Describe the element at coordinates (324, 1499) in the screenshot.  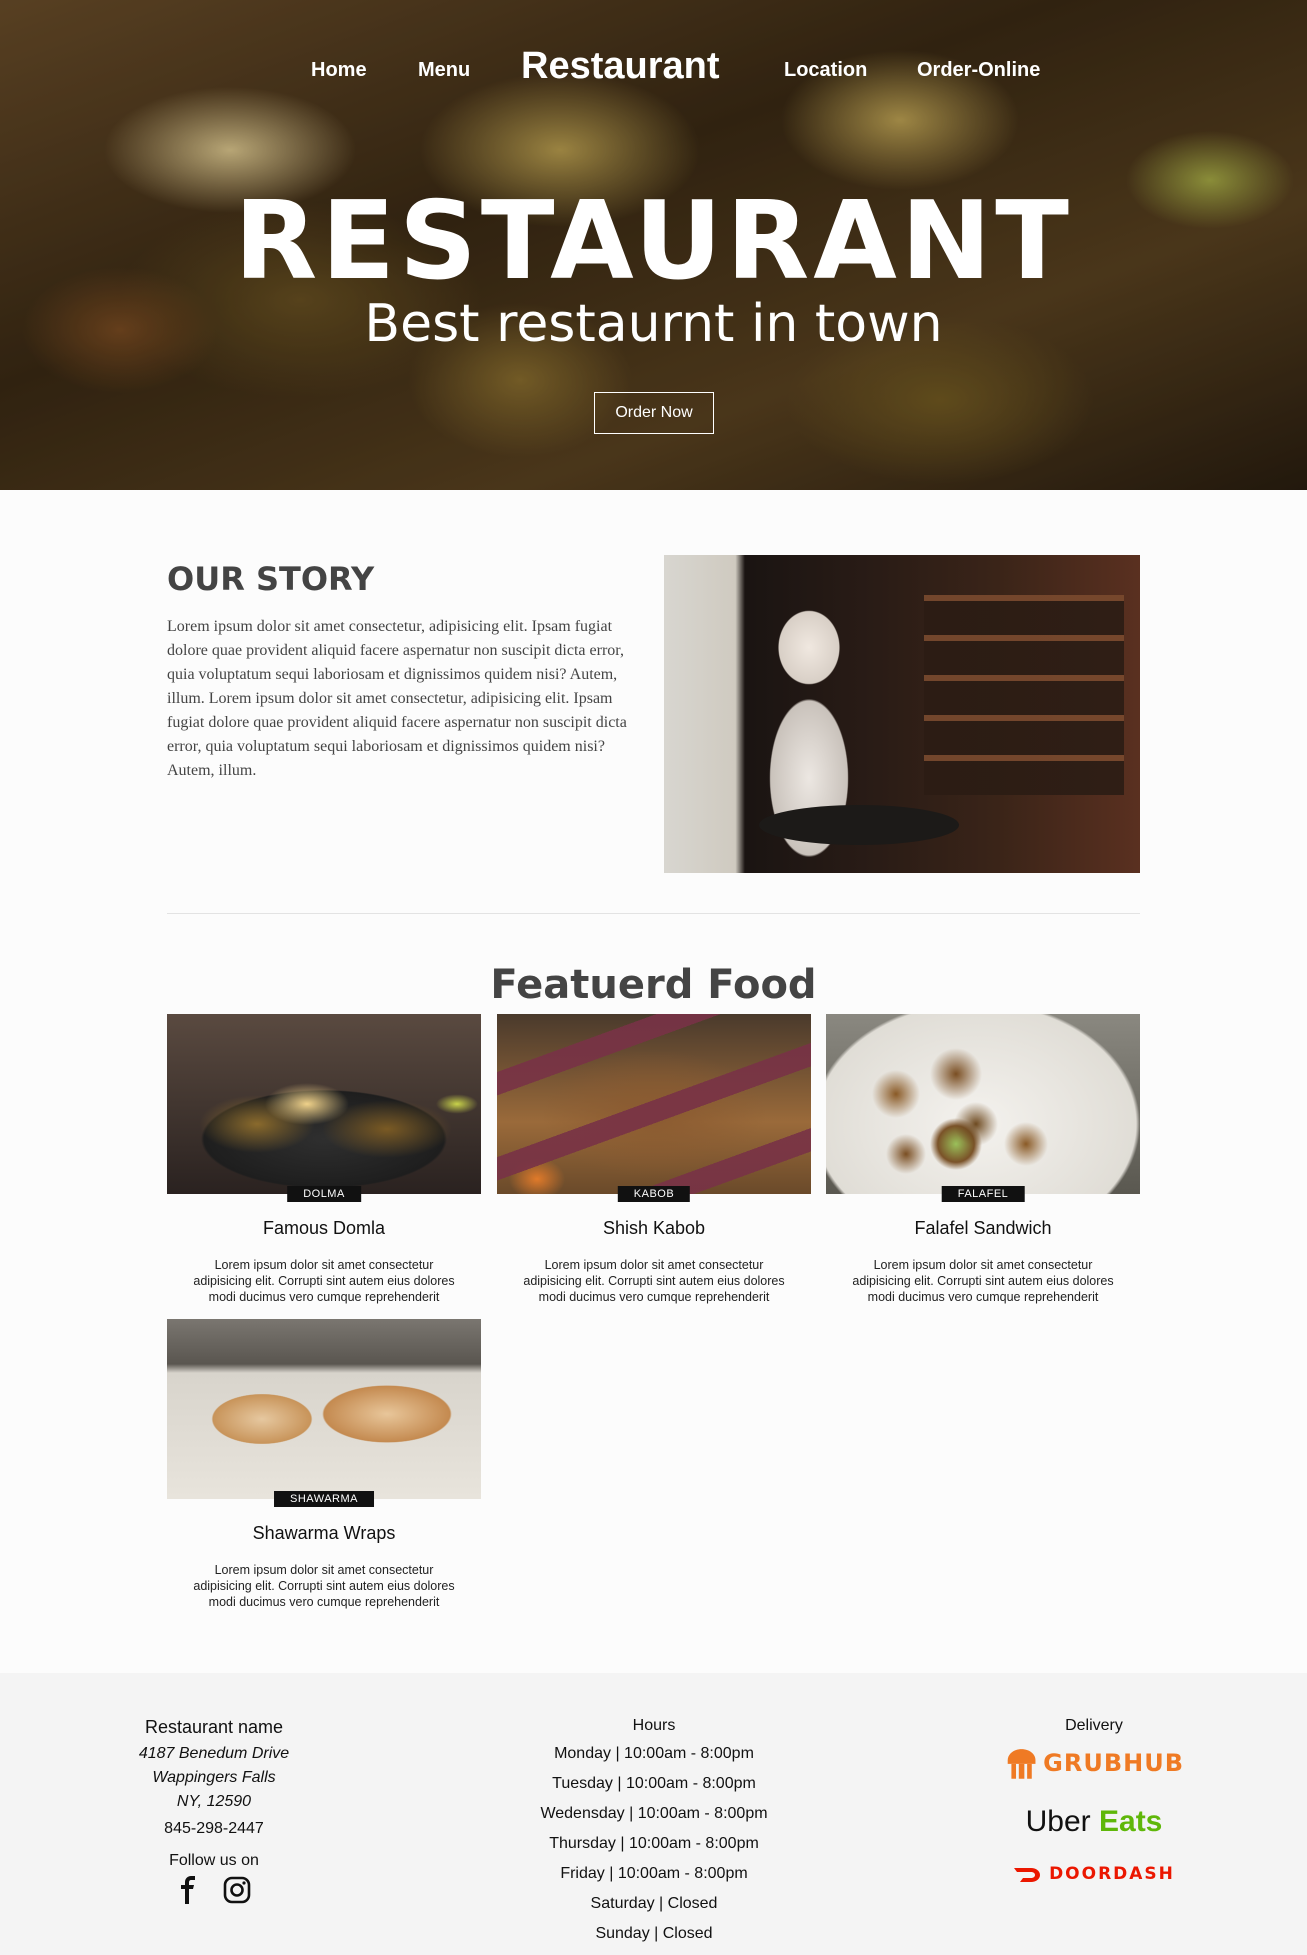
I see `food-tag: SHAWARMA` at that location.